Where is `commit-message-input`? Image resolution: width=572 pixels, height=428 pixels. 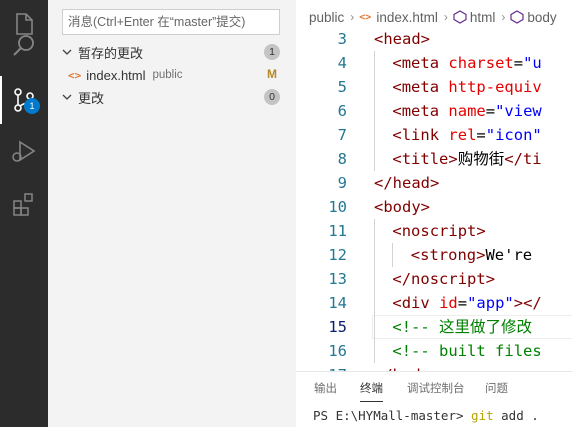
commit-message-input is located at coordinates (171, 22).